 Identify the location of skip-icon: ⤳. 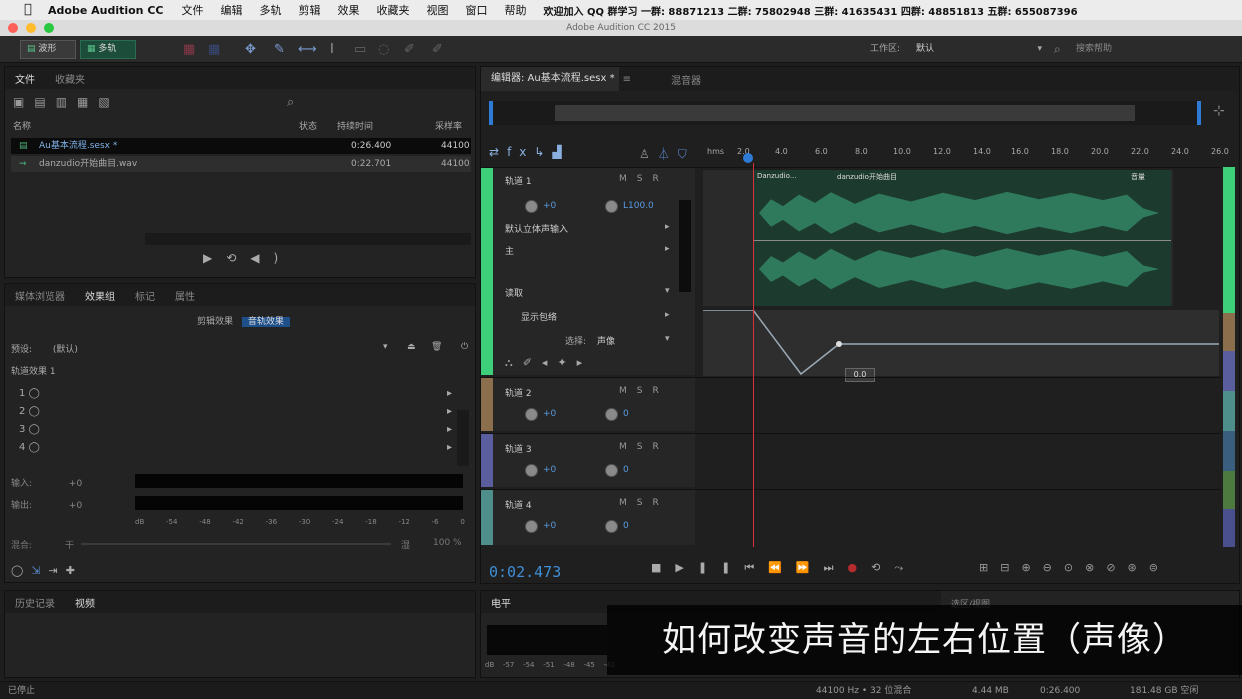
(905, 567).